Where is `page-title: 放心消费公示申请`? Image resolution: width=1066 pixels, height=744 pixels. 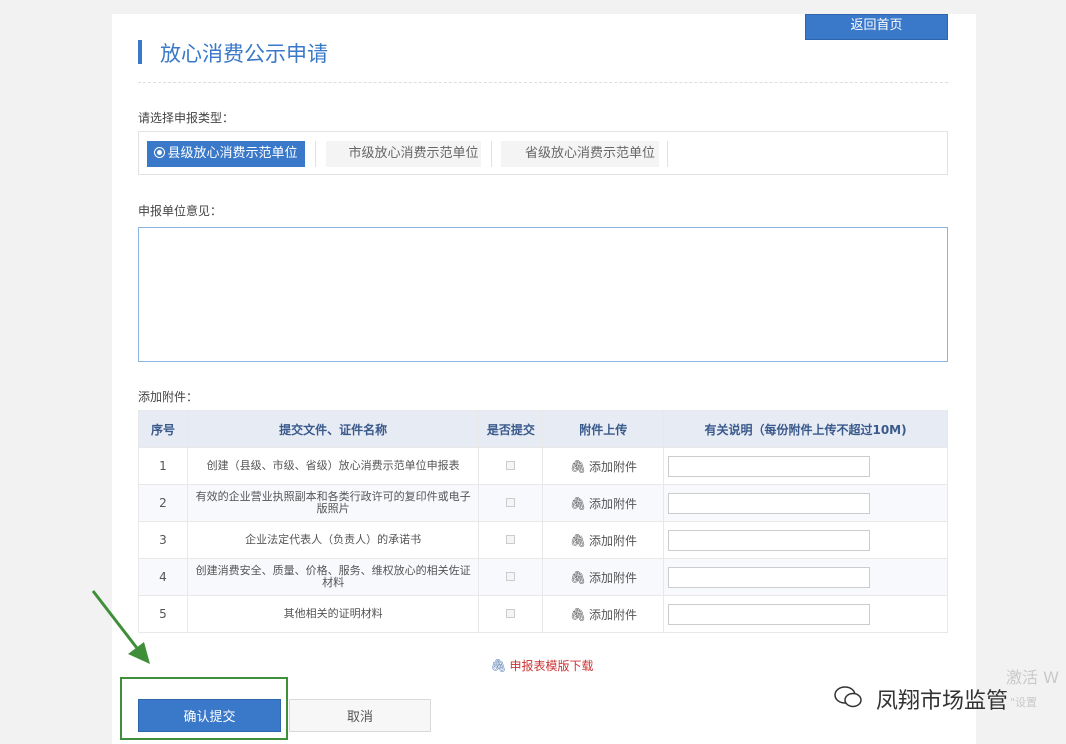 page-title: 放心消费公示申请 is located at coordinates (244, 54).